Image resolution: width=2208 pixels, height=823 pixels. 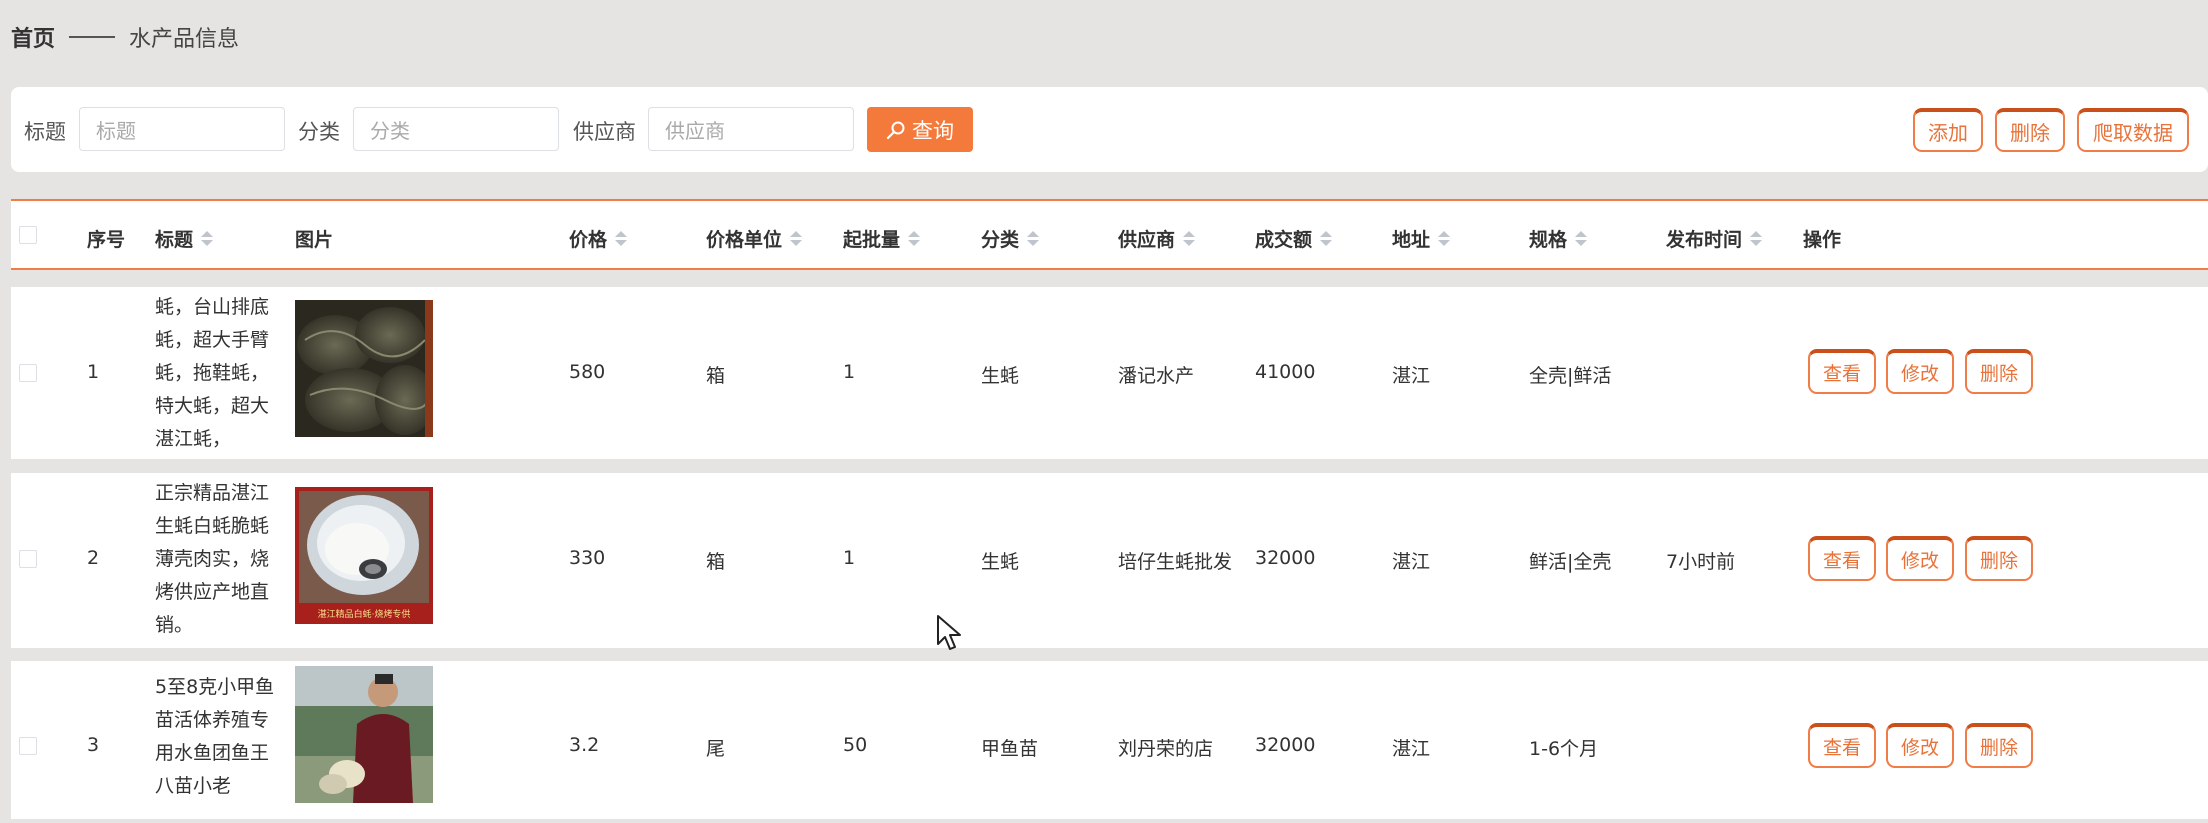 I want to click on row-title: 正宗精品湛江 生蚝白蚝脆蚝 薄壳肉实，烧 烤供应产地直 销。, so click(x=219, y=559).